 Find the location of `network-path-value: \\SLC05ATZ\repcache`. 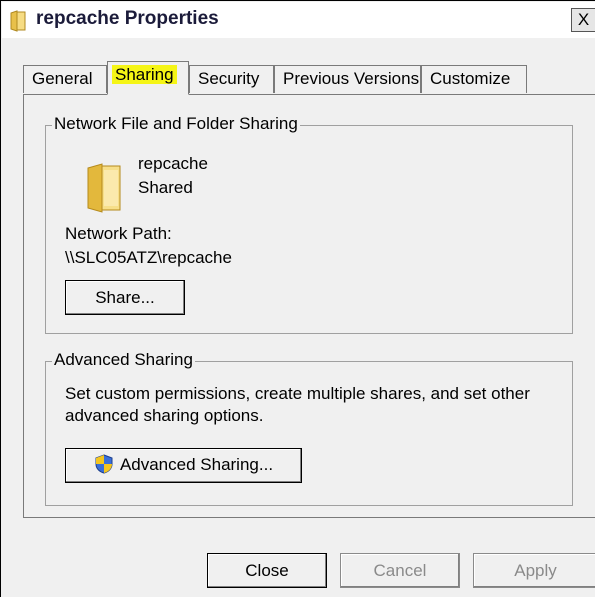

network-path-value: \\SLC05ATZ\repcache is located at coordinates (148, 257).